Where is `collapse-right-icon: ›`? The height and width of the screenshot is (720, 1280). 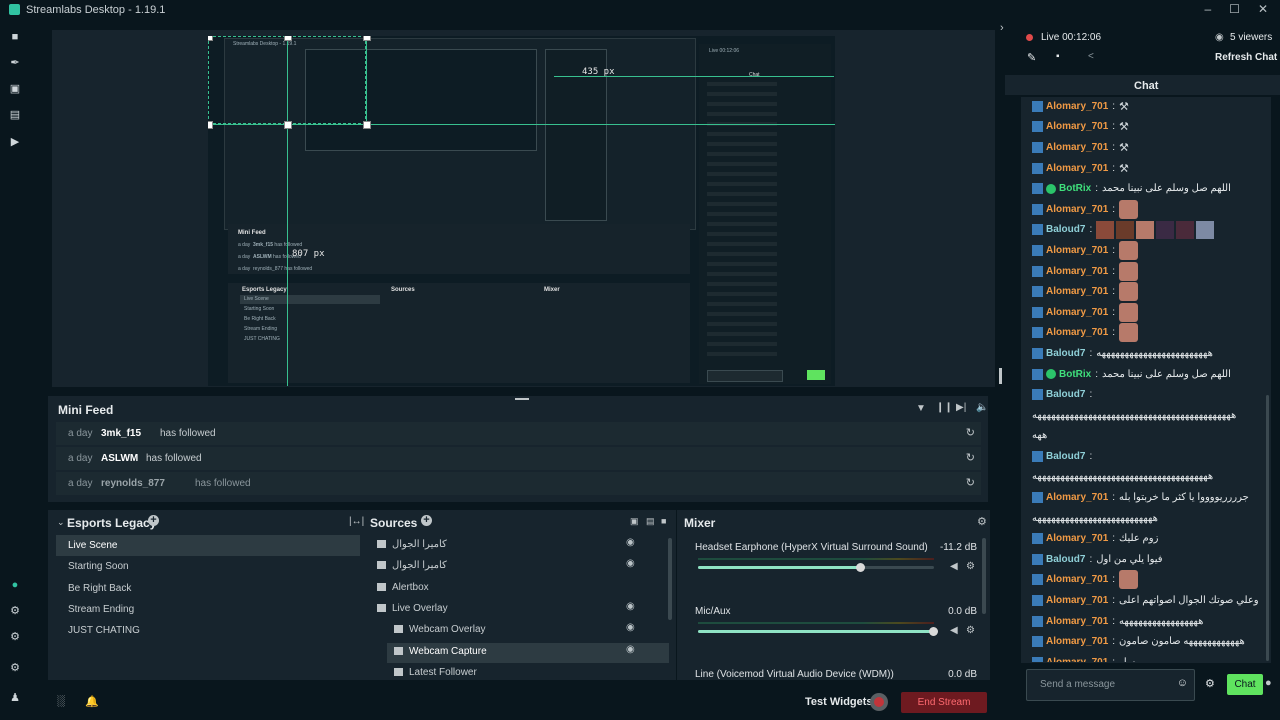 collapse-right-icon: › is located at coordinates (1002, 28).